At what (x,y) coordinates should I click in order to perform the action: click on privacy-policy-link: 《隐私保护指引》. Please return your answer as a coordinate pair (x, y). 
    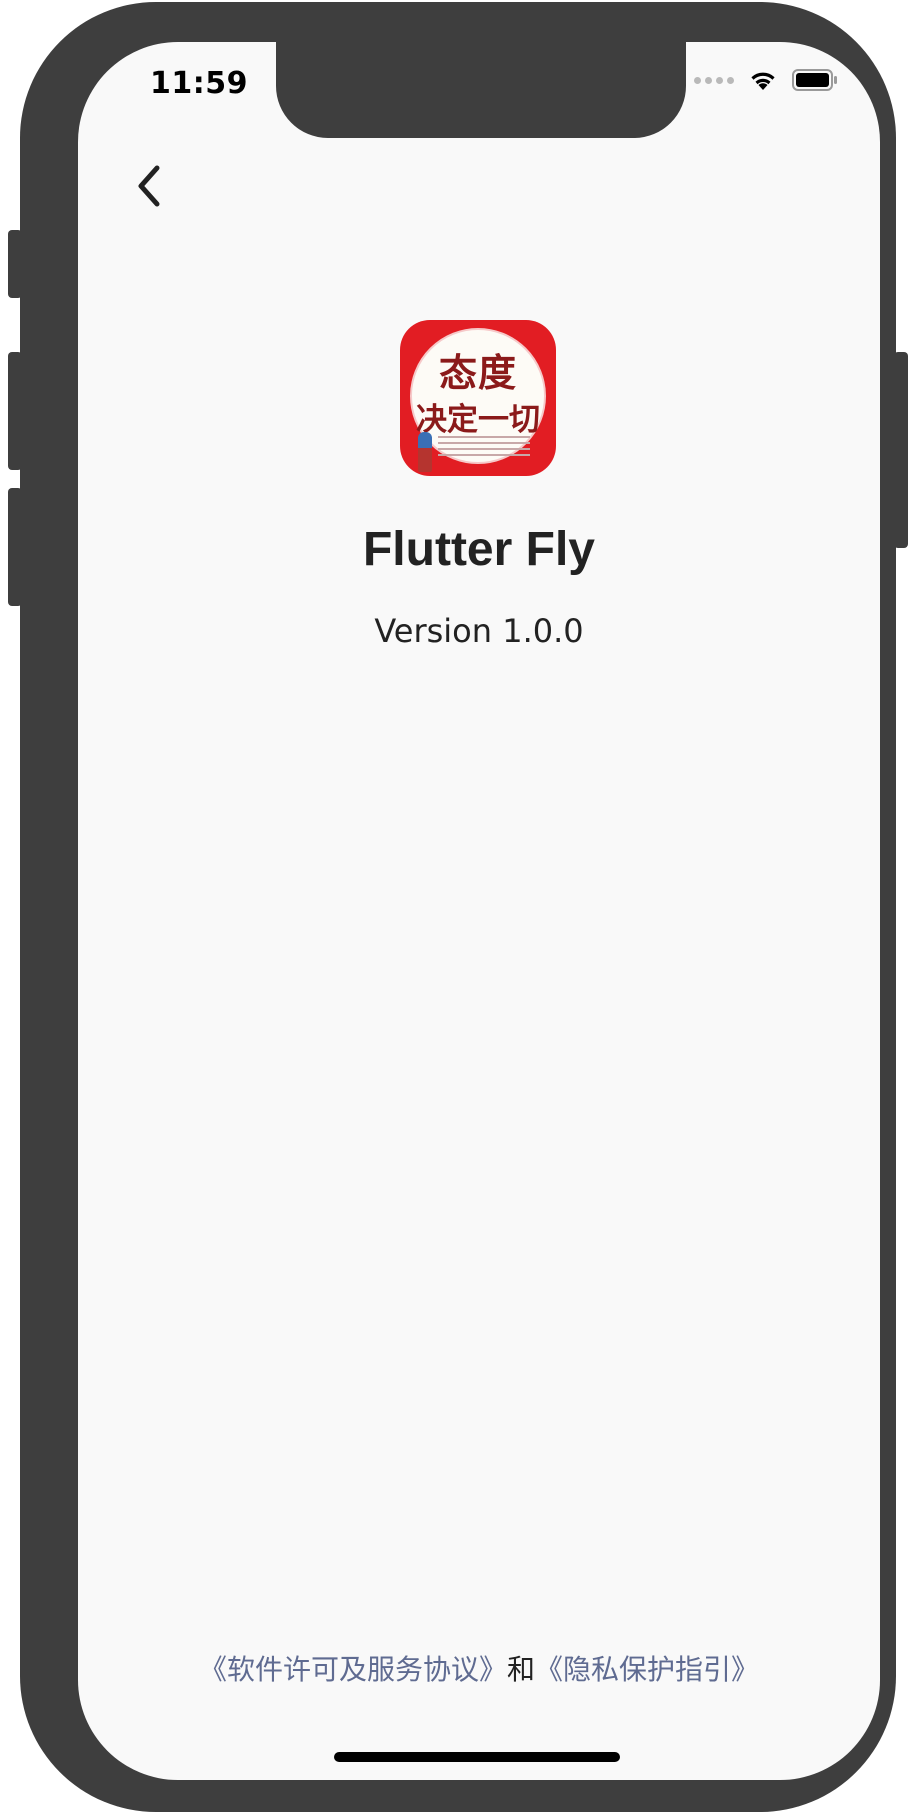
    Looking at the image, I should click on (647, 1669).